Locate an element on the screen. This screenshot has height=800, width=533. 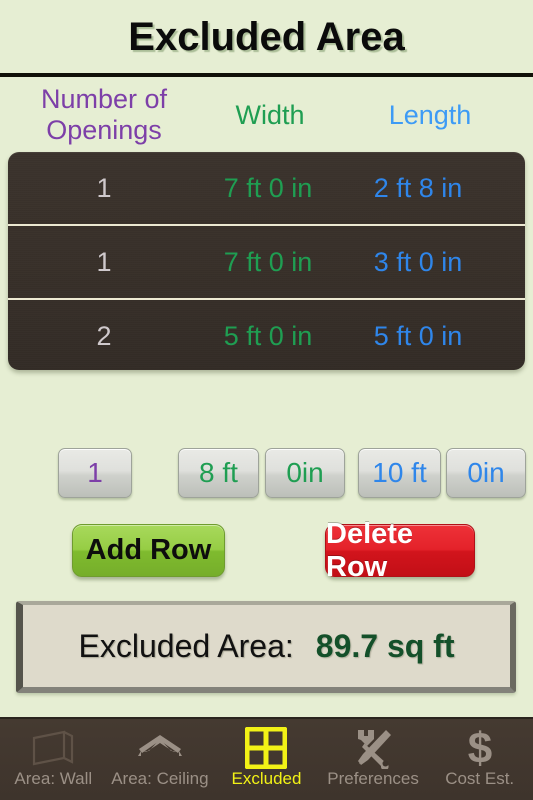
column-header-openings: Number of Openings is located at coordinates (104, 114).